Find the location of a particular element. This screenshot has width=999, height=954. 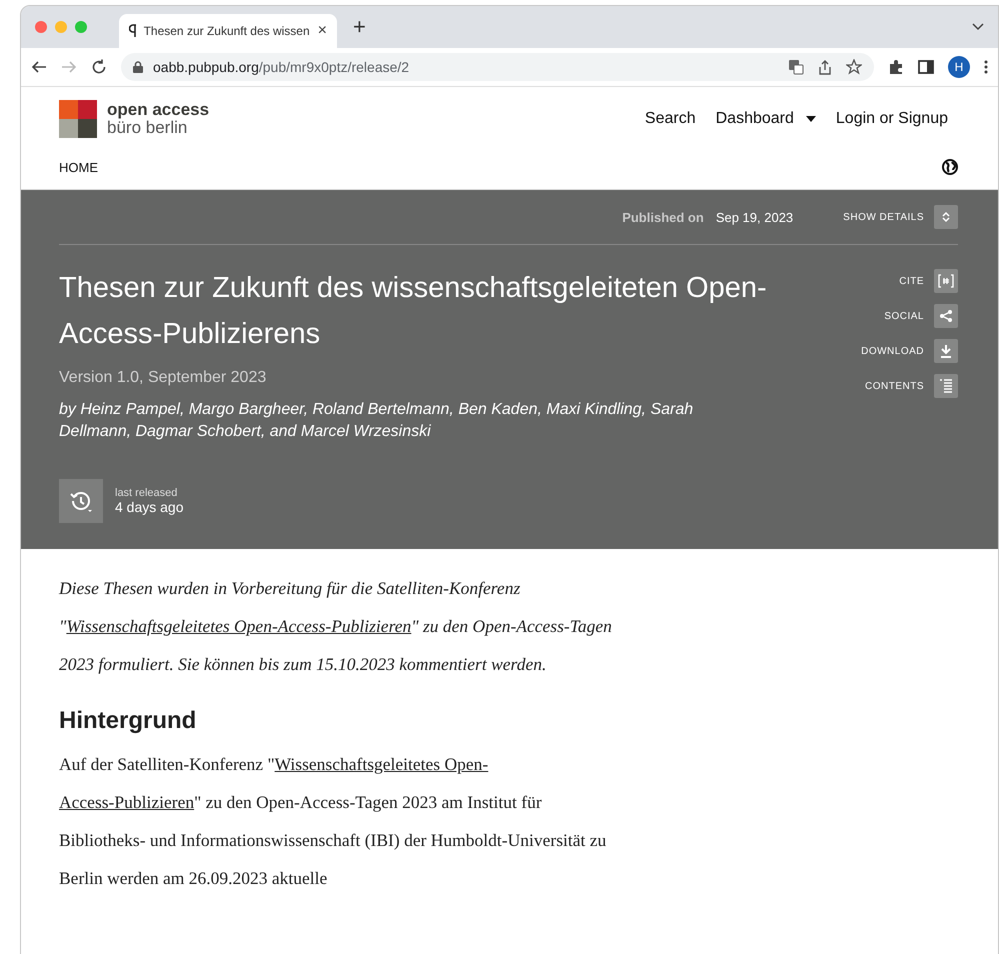

article-title: Thesen zur Zukunft des wissenschaftsgeleiteten Open-Access-Publizierens is located at coordinates (413, 311).